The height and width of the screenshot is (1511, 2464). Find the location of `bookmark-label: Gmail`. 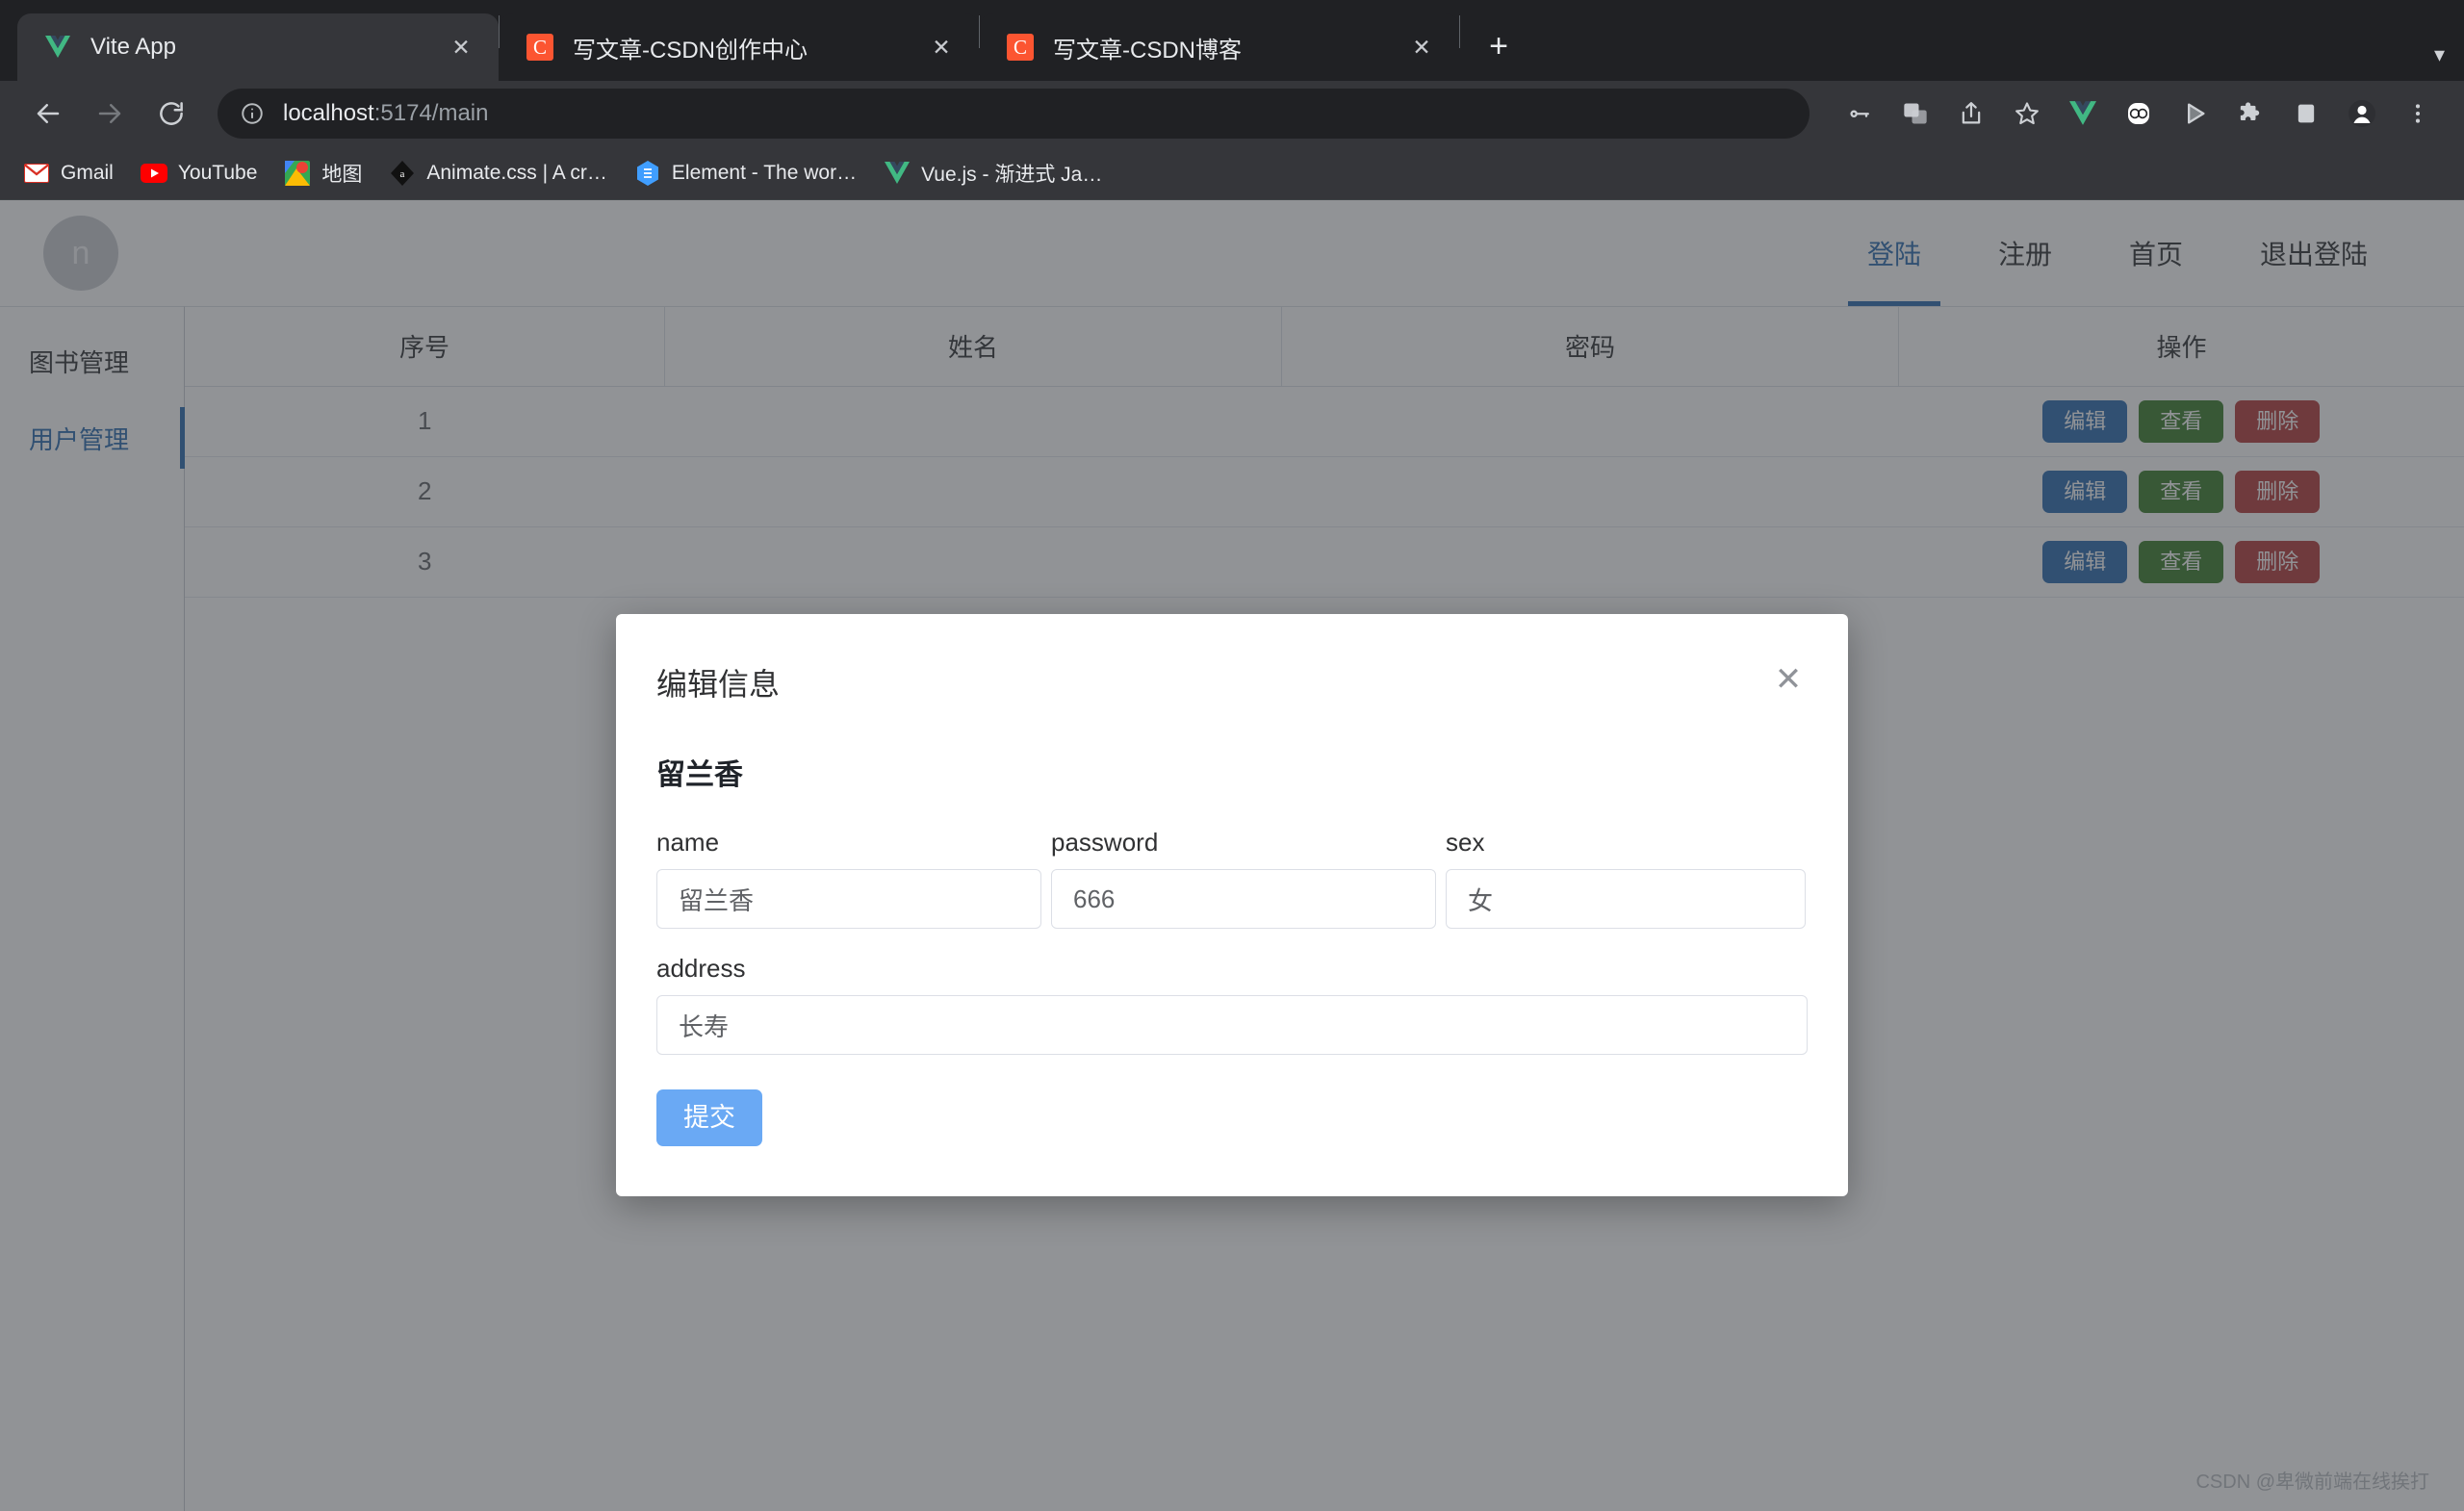

bookmark-label: Gmail is located at coordinates (87, 172).